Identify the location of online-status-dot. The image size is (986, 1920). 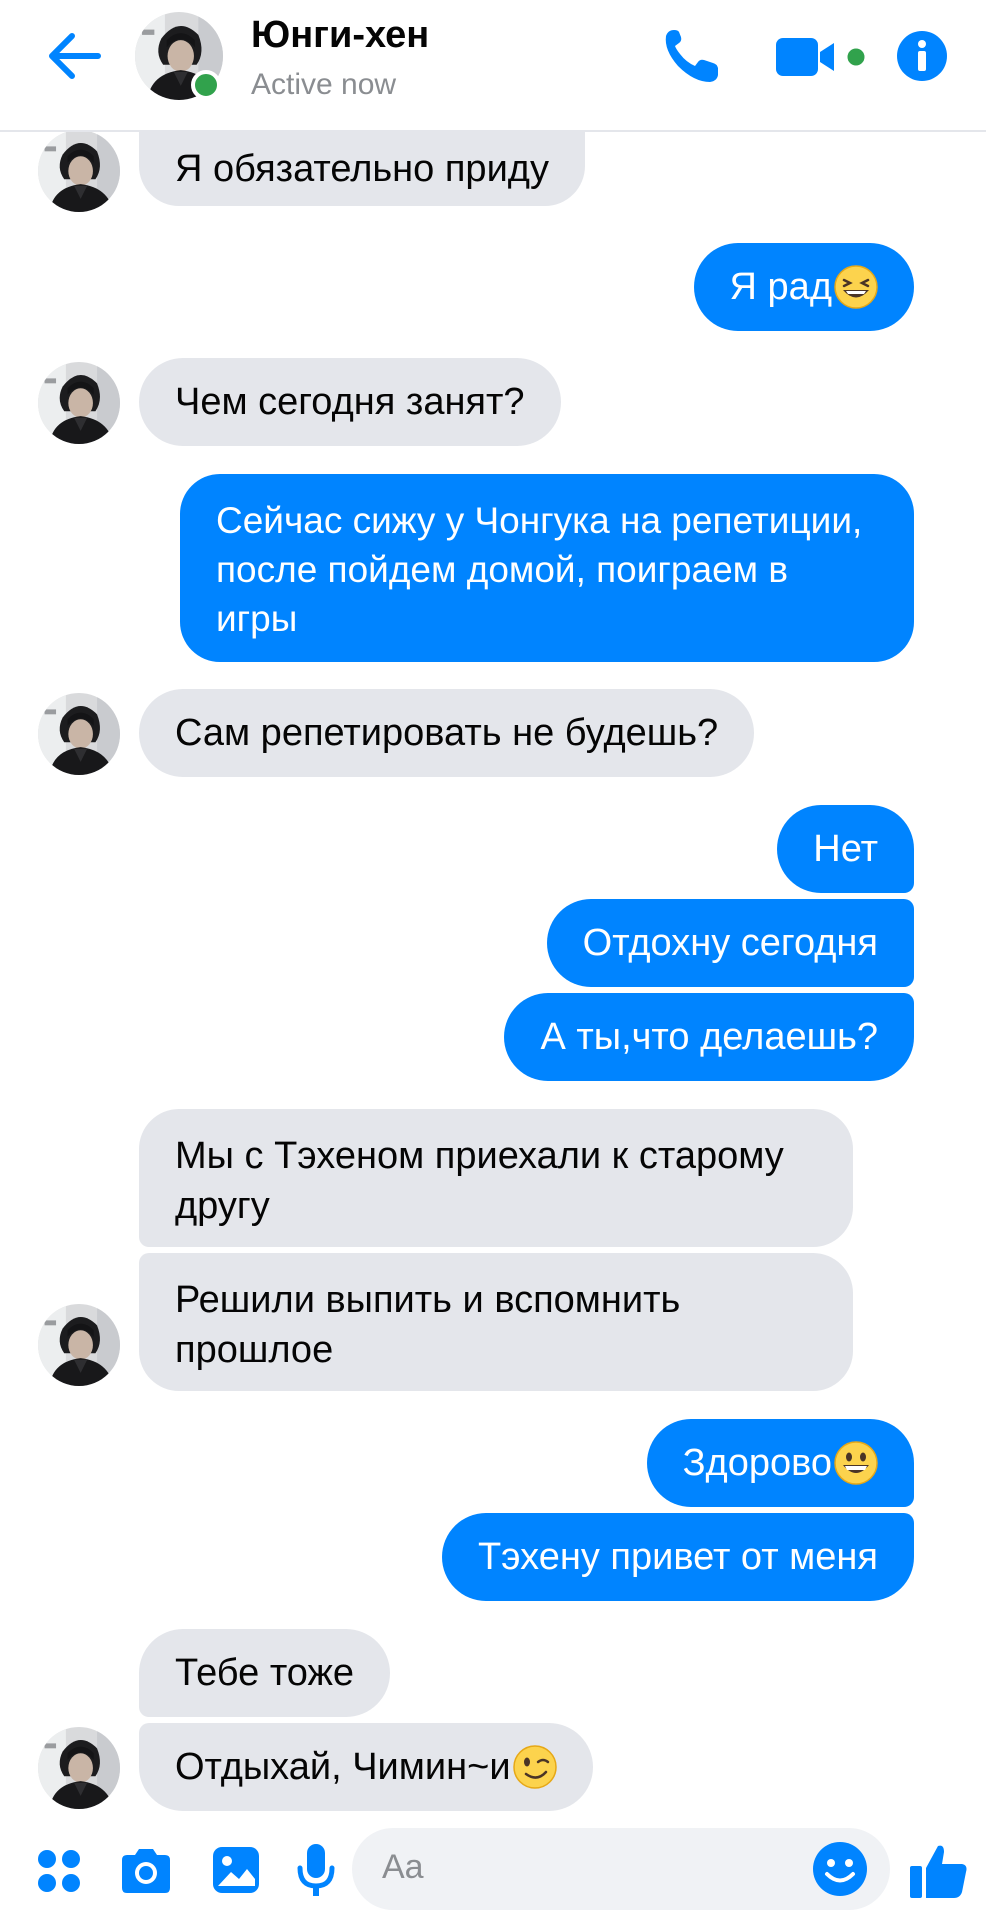
(206, 85).